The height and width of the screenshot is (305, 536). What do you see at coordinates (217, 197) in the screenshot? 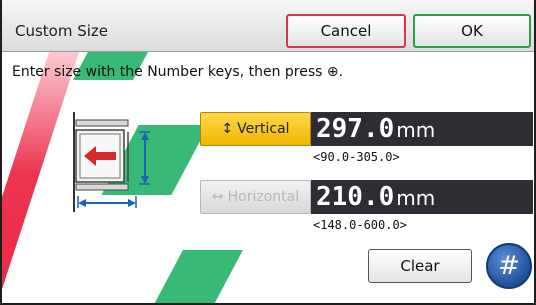
I see `horizontal-arrow-icon: ↔` at bounding box center [217, 197].